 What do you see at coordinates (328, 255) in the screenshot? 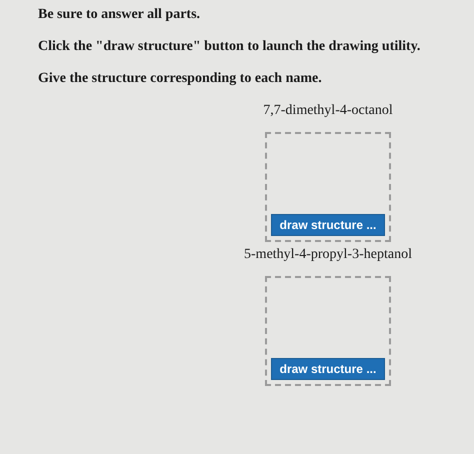
I see `compound-name: 5-methyl-4-propyl-3-heptanol` at bounding box center [328, 255].